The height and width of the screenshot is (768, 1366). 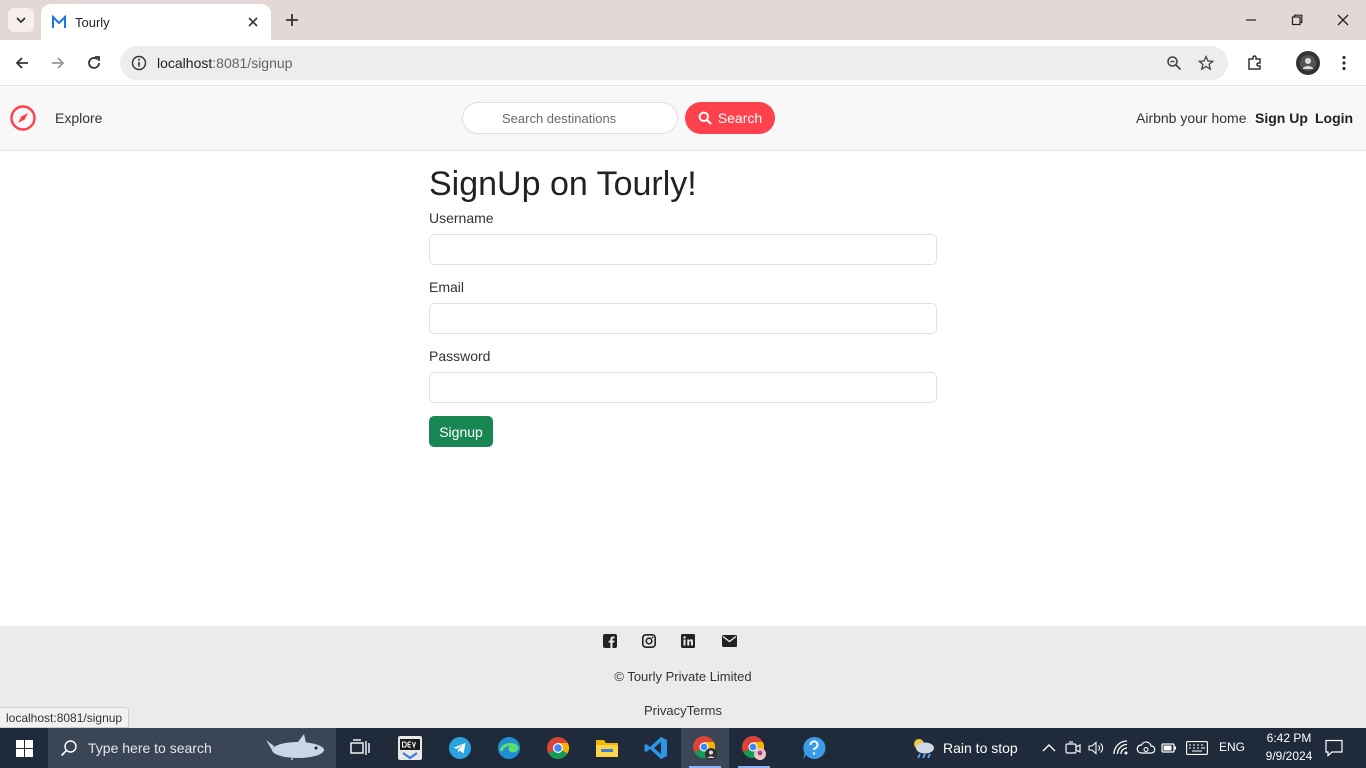 I want to click on nav-airbnb-your-home-link: Airbnb your home, so click(x=1191, y=118).